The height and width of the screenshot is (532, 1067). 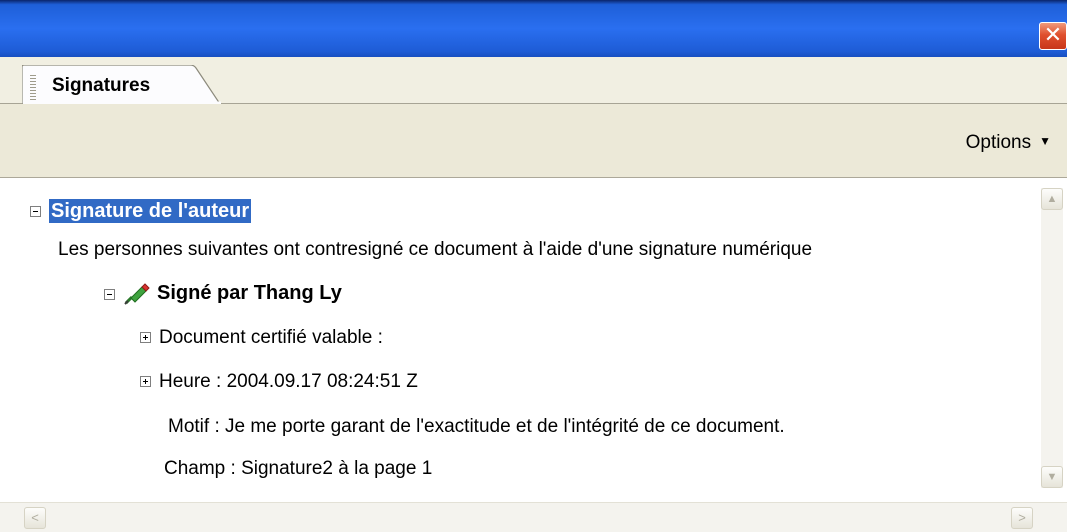 What do you see at coordinates (1022, 518) in the screenshot?
I see `scroll-right-icon: >` at bounding box center [1022, 518].